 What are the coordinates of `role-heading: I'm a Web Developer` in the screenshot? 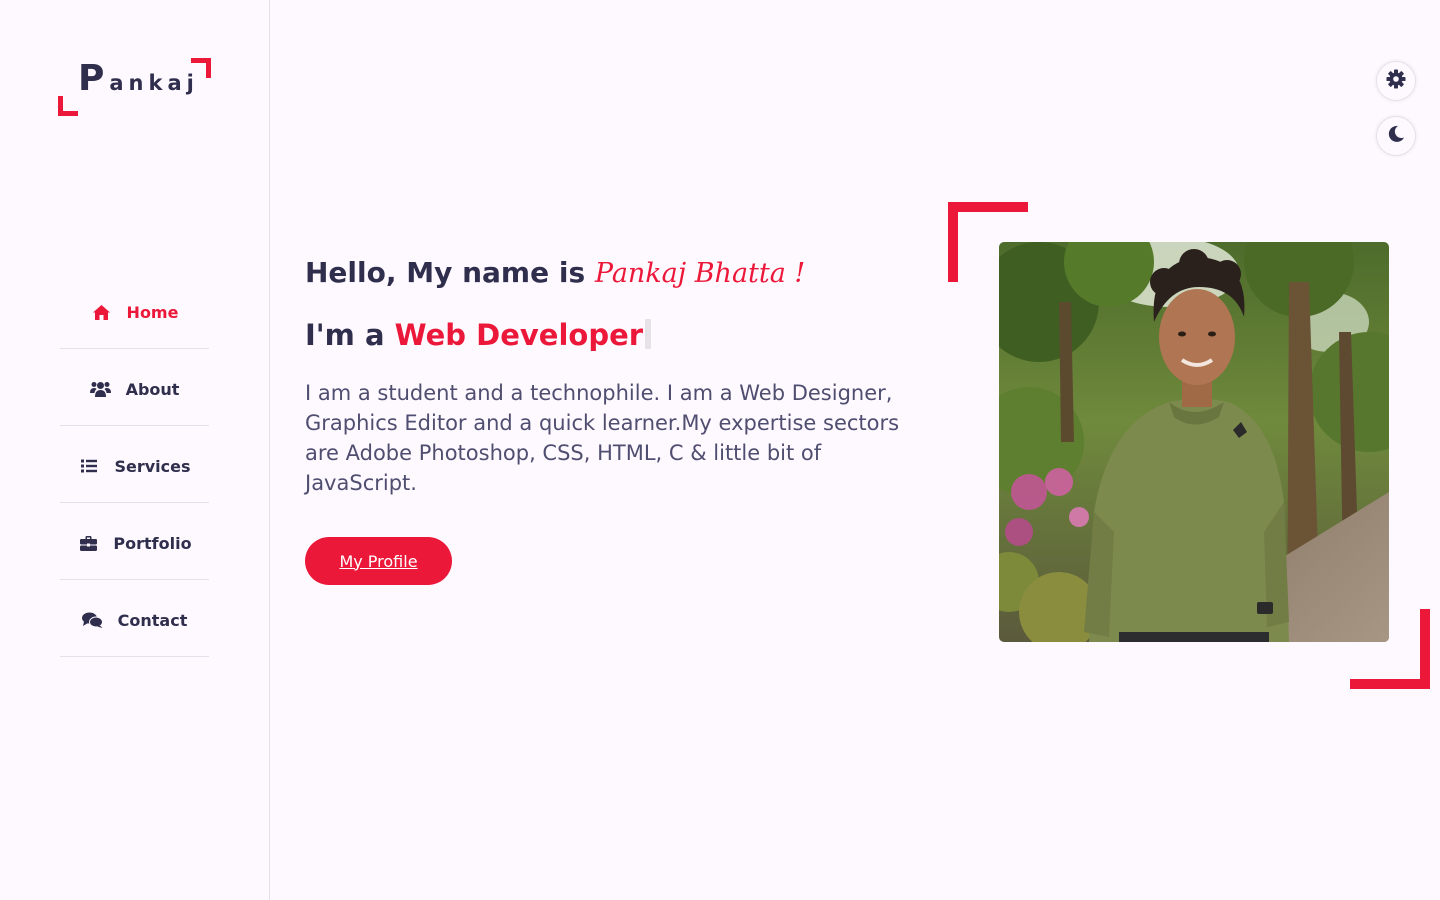 It's located at (478, 335).